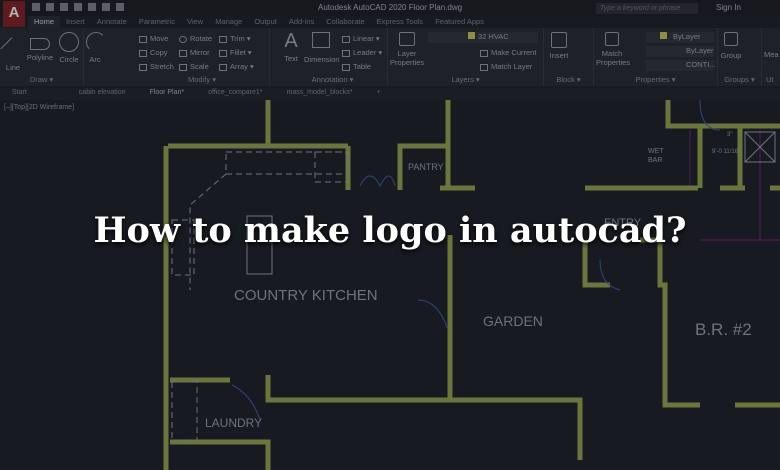  I want to click on layers-panel-title: Layers ▾, so click(465, 79).